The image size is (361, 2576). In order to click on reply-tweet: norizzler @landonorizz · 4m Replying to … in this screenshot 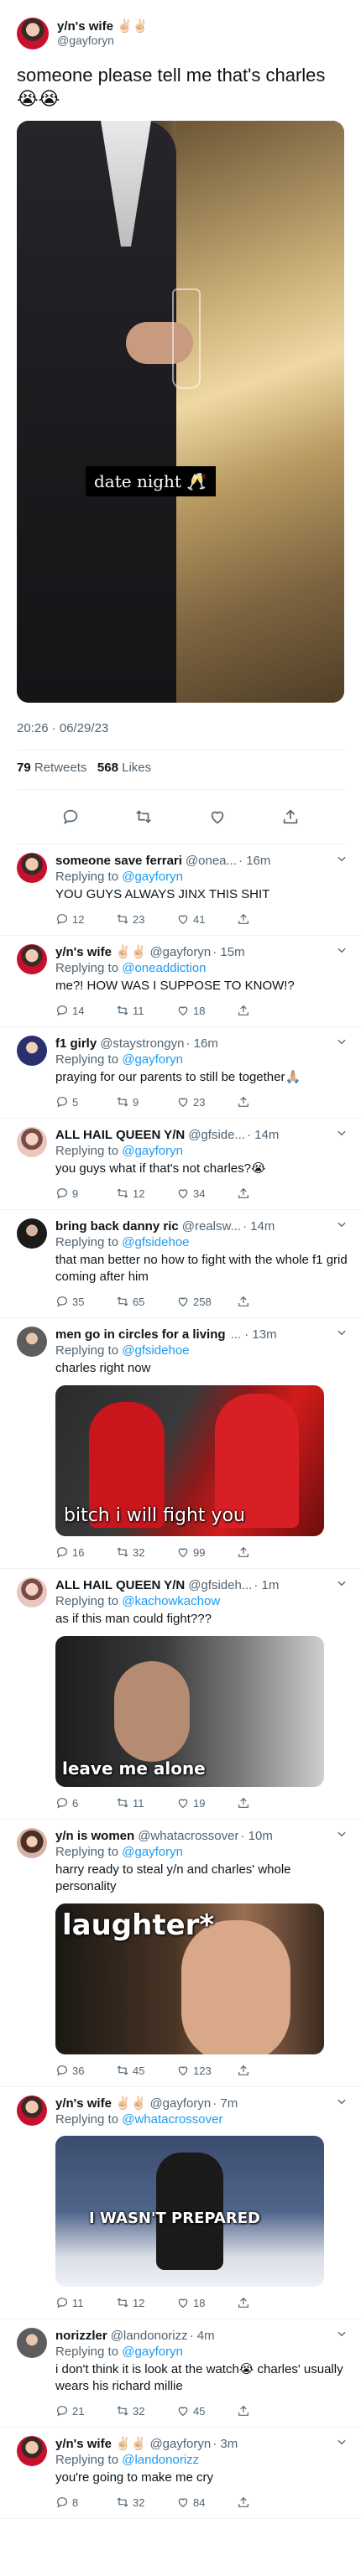, I will do `click(180, 2373)`.